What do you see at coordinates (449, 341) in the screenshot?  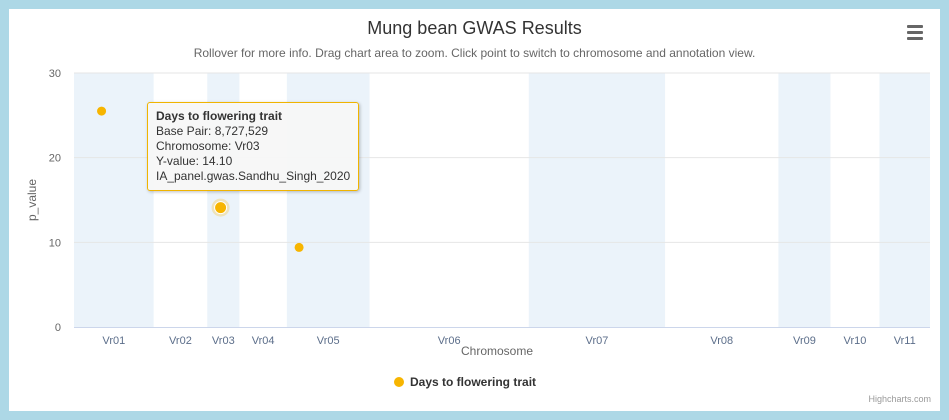 I see `x-tick-label-vr06: Vr06` at bounding box center [449, 341].